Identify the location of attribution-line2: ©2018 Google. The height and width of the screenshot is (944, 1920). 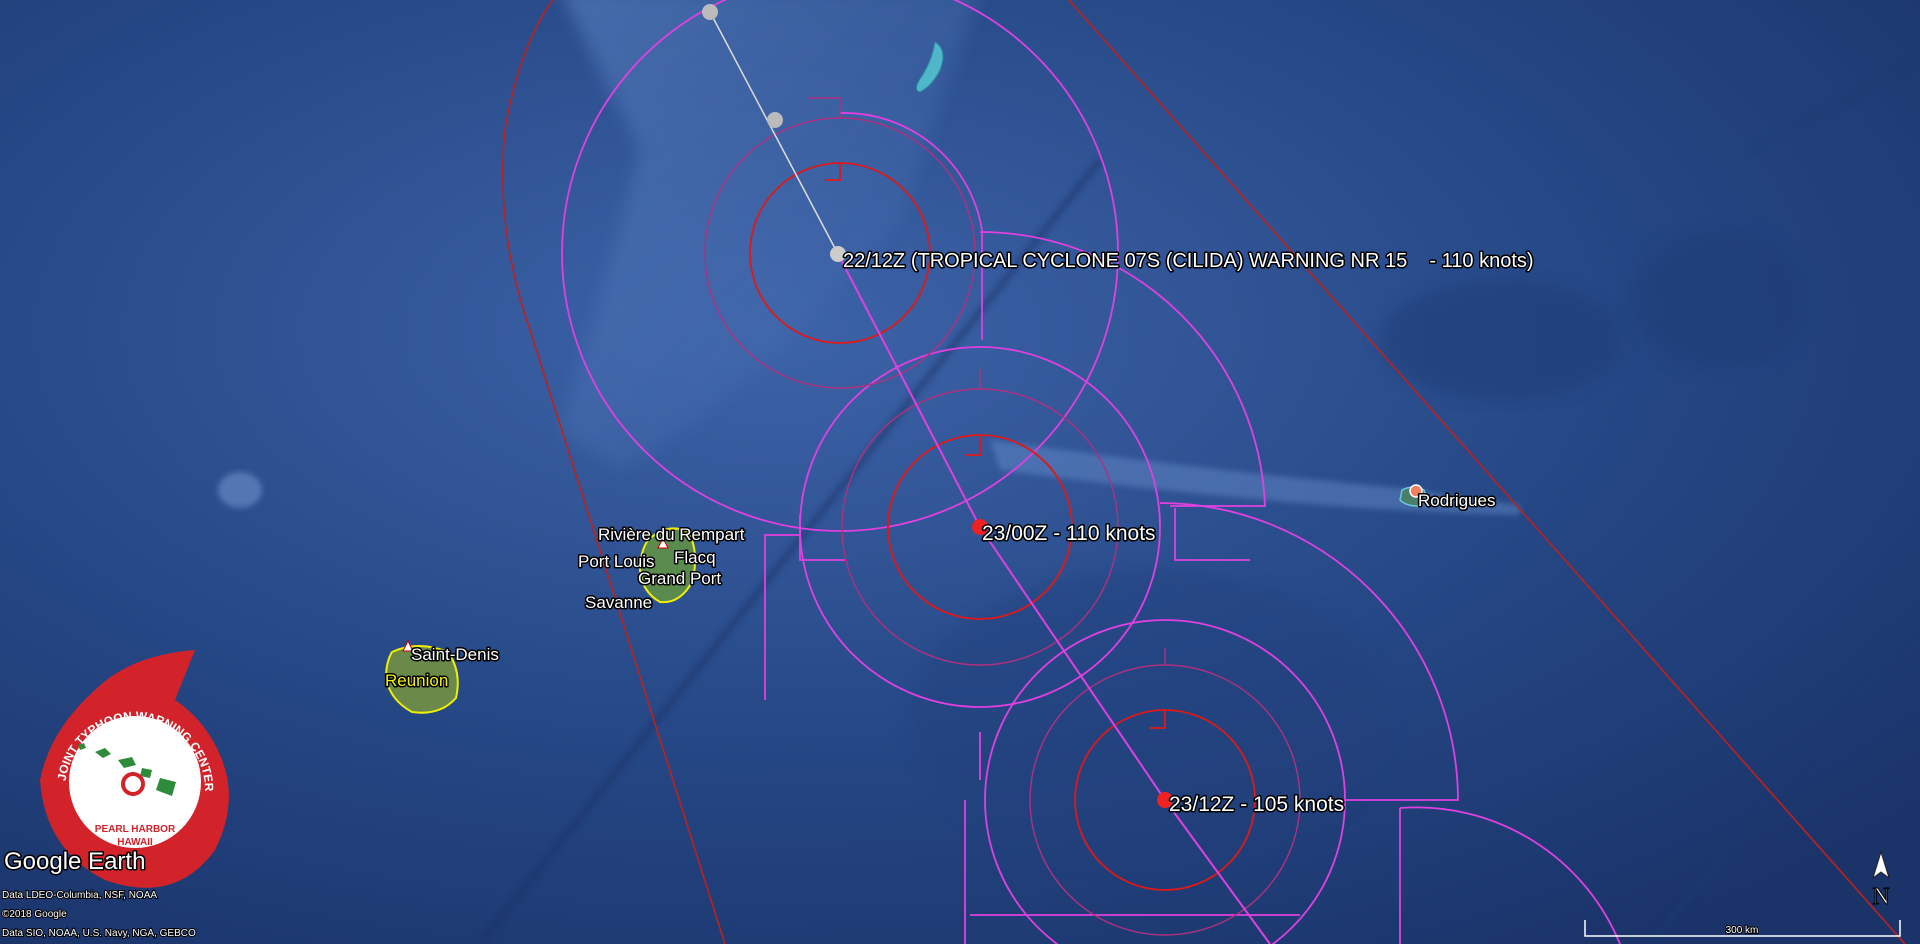
(34, 914).